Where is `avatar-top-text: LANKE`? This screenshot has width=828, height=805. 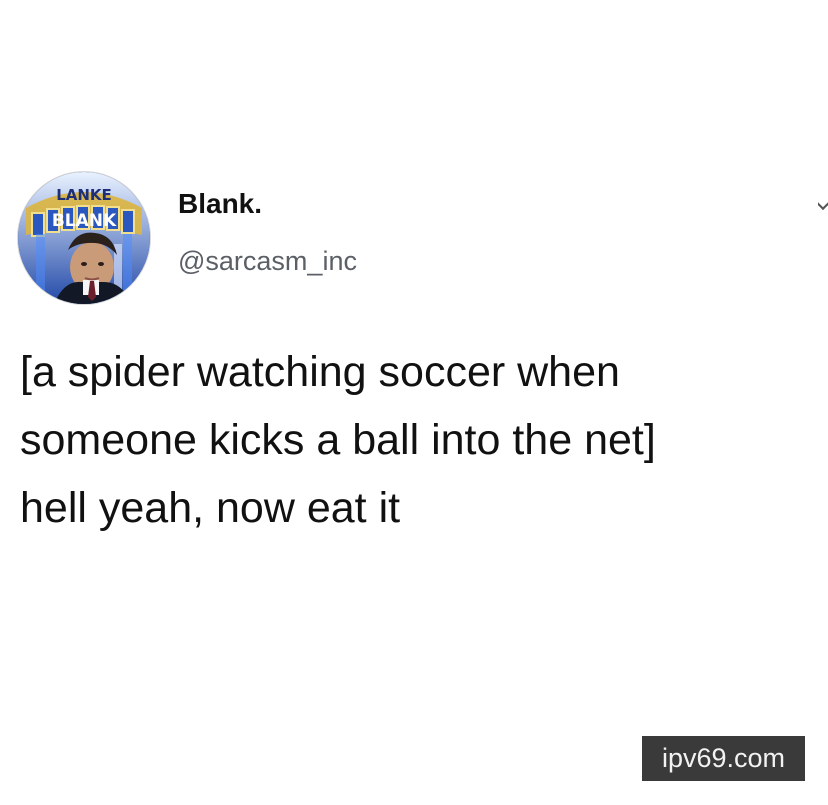 avatar-top-text: LANKE is located at coordinates (84, 195).